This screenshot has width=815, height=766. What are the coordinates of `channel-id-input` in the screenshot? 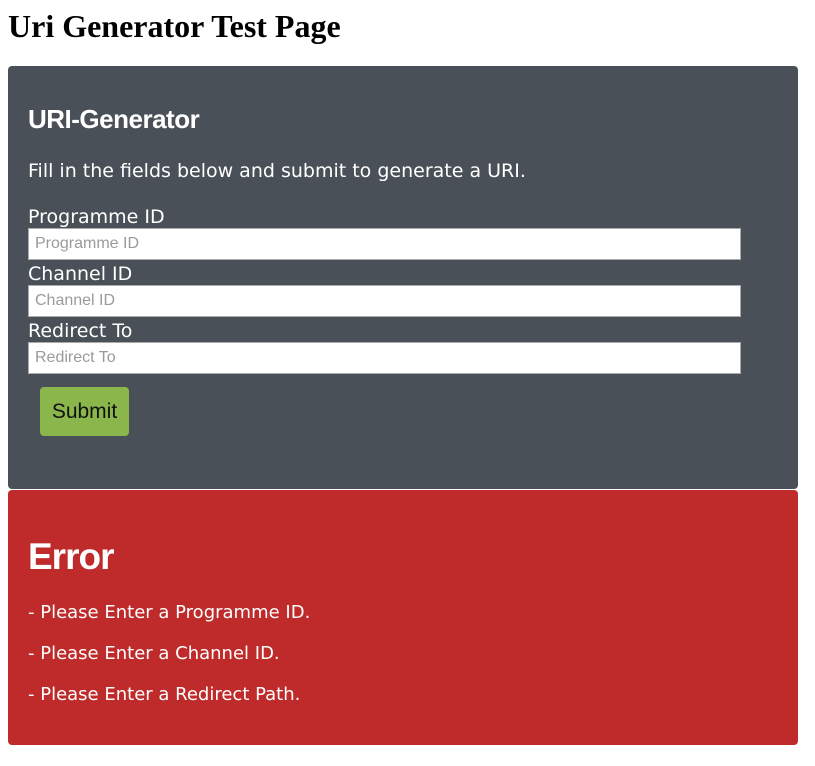 It's located at (384, 301).